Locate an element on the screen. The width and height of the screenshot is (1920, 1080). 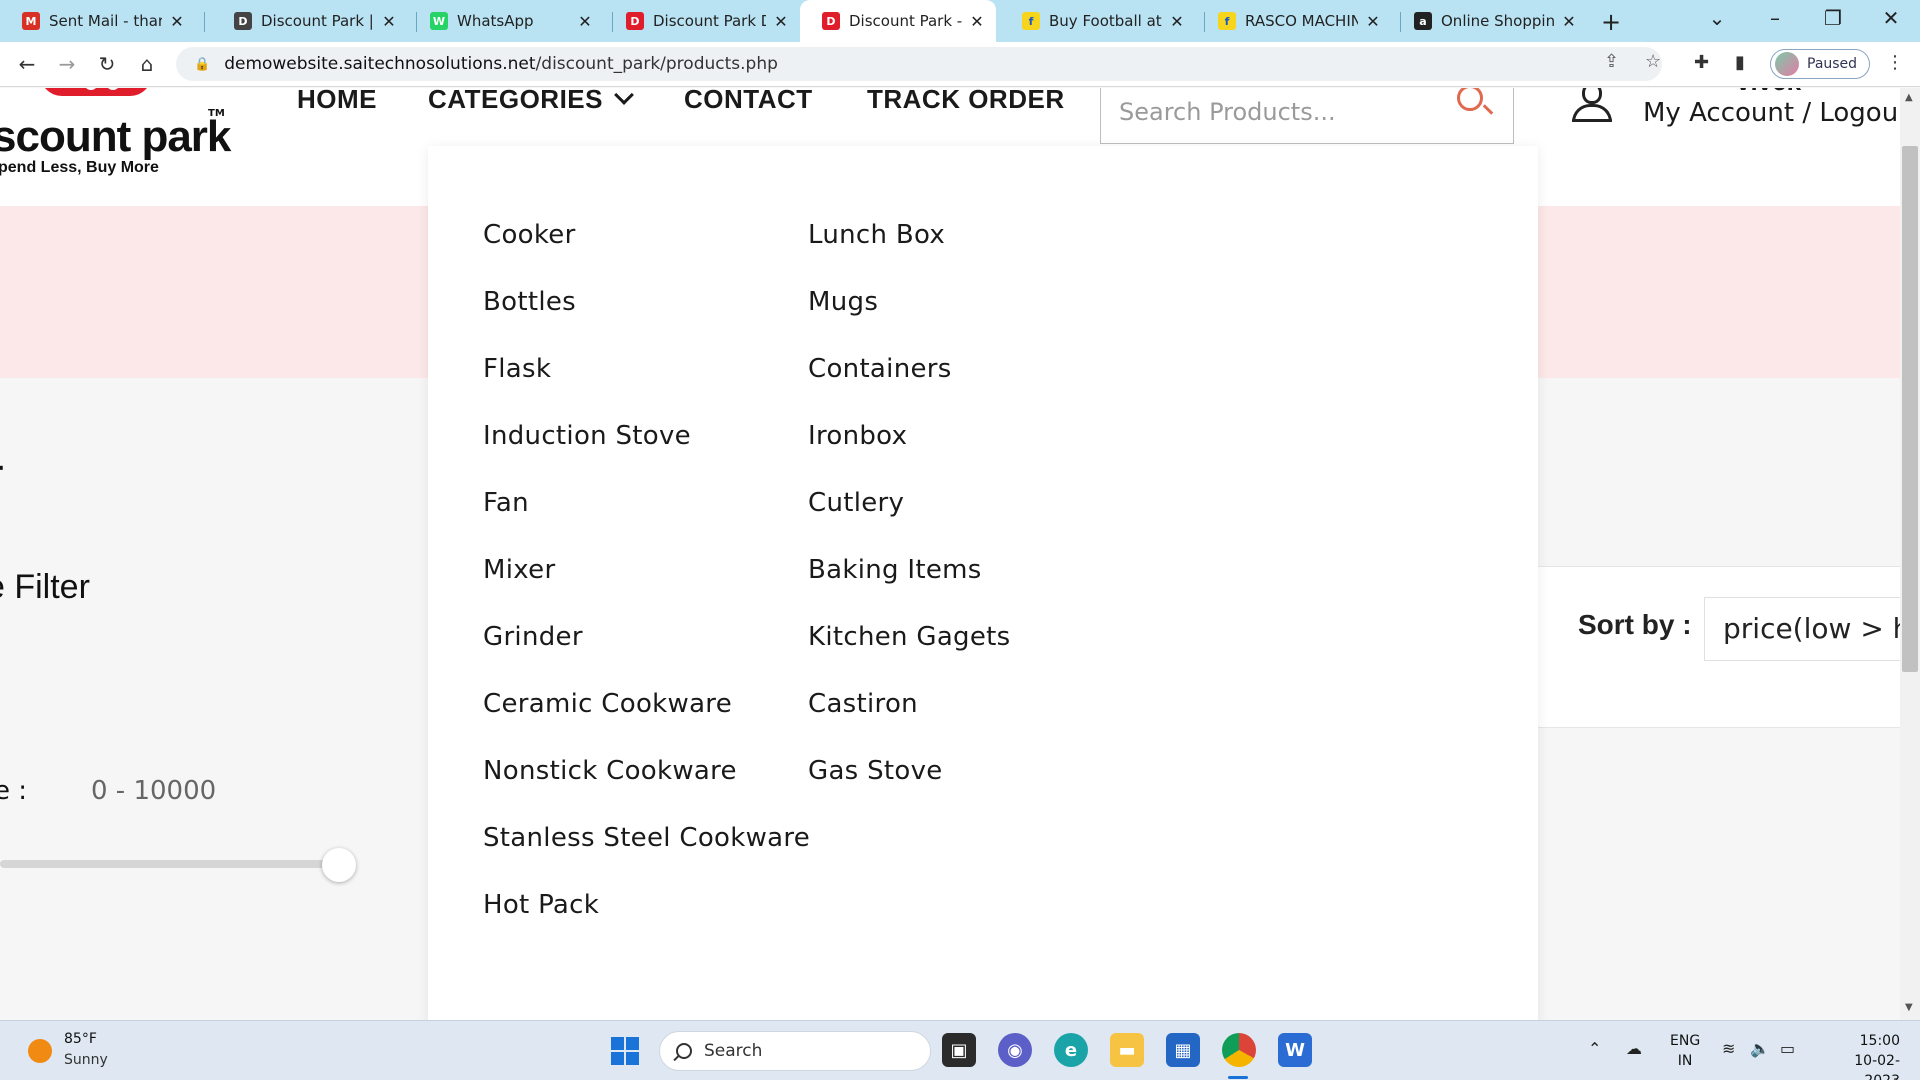
nav-home: HOME is located at coordinates (337, 101).